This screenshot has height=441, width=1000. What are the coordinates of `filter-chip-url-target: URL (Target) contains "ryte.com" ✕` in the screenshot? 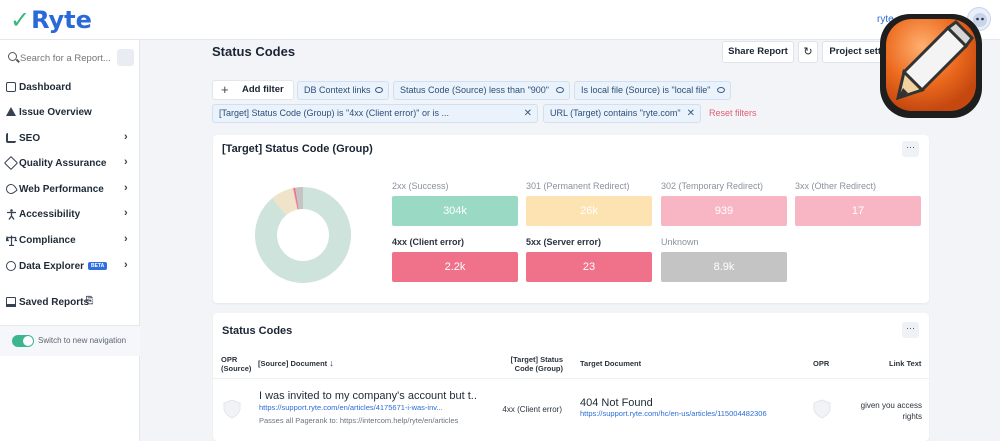 It's located at (622, 113).